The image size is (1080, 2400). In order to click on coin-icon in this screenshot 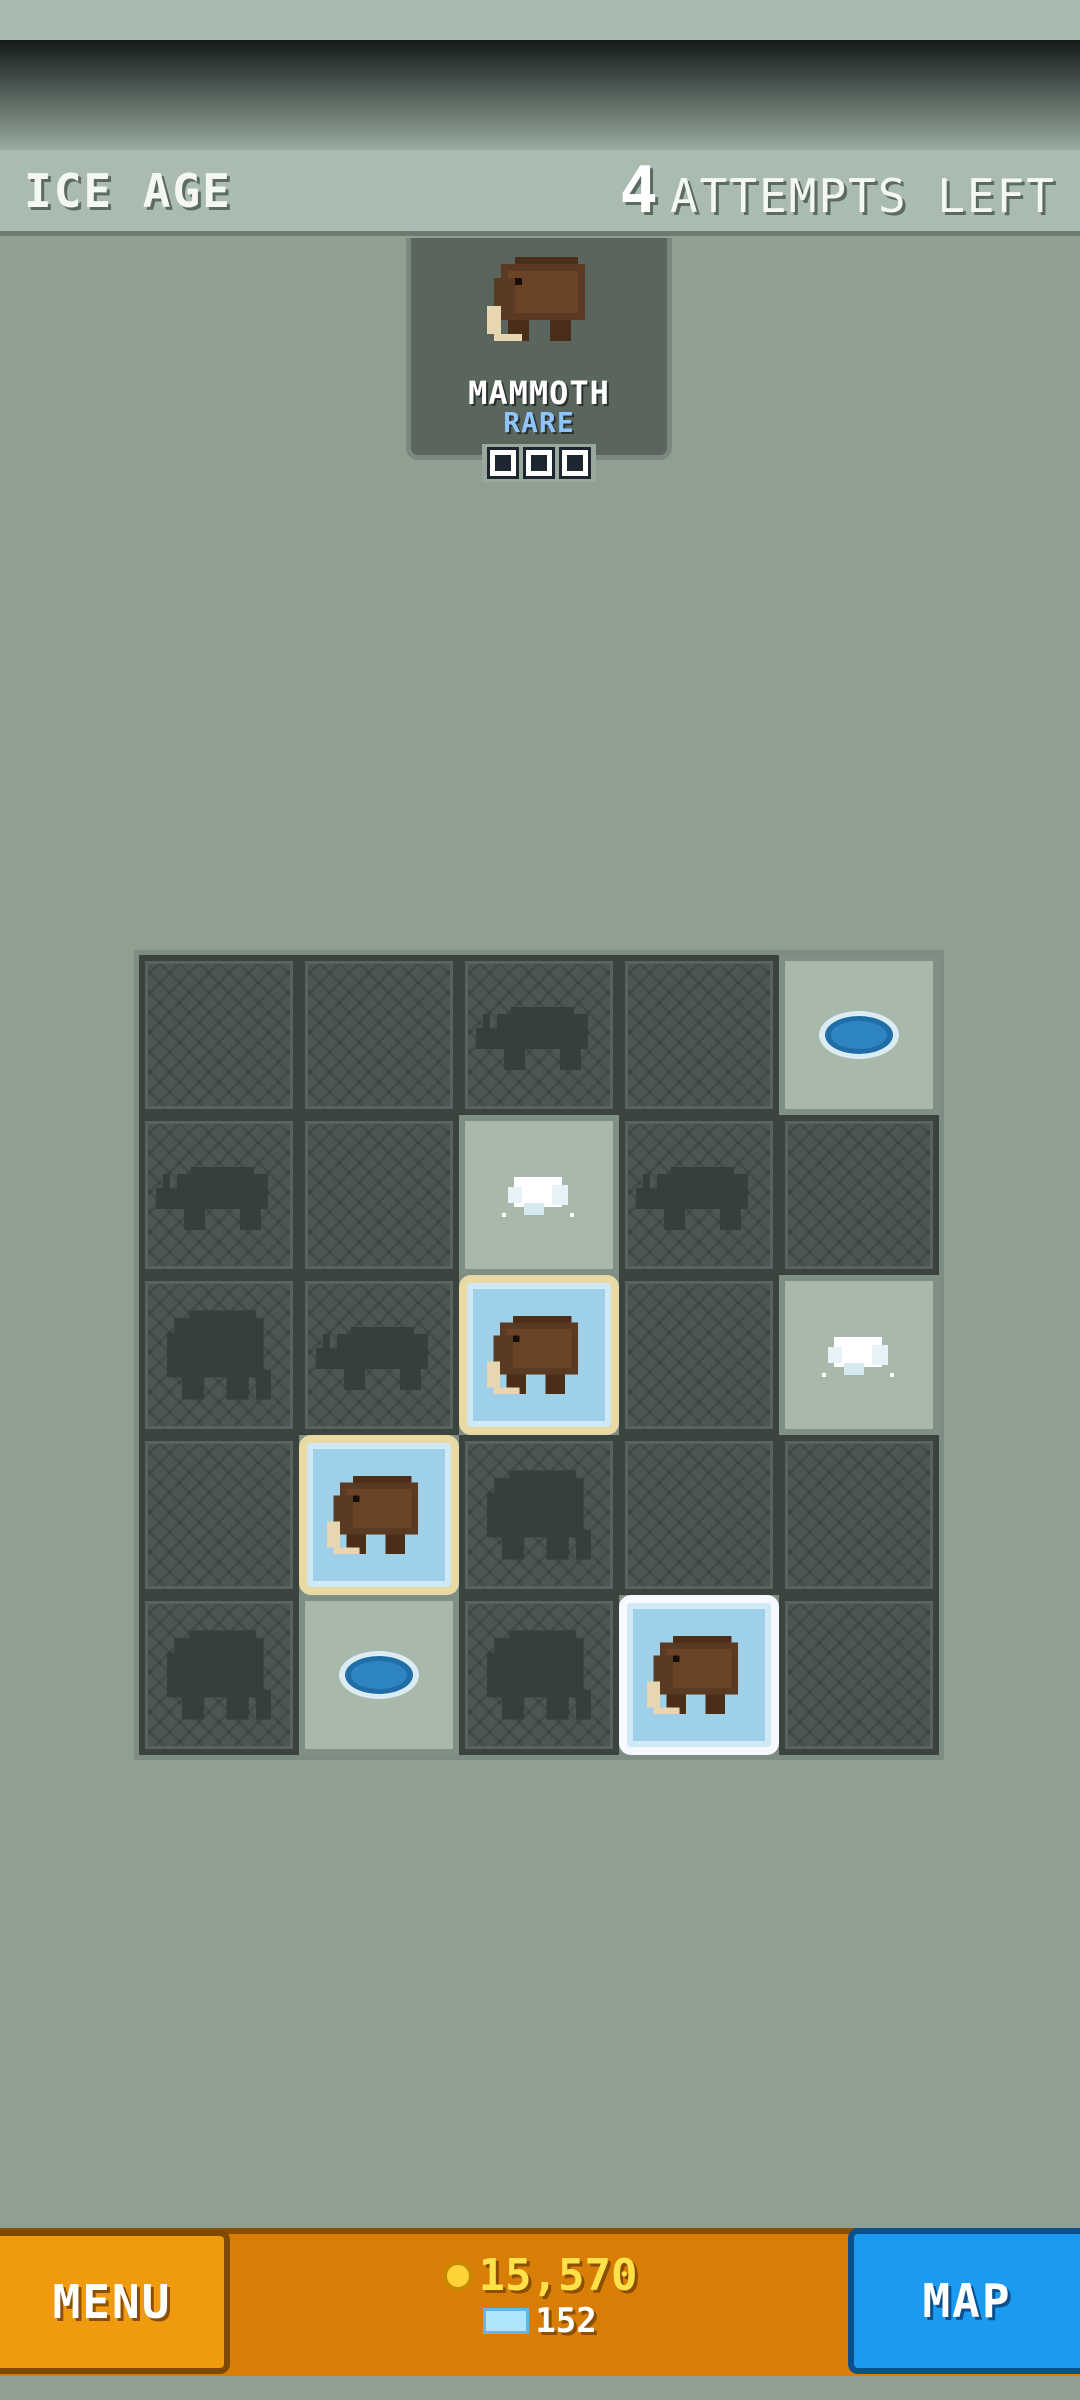, I will do `click(457, 2275)`.